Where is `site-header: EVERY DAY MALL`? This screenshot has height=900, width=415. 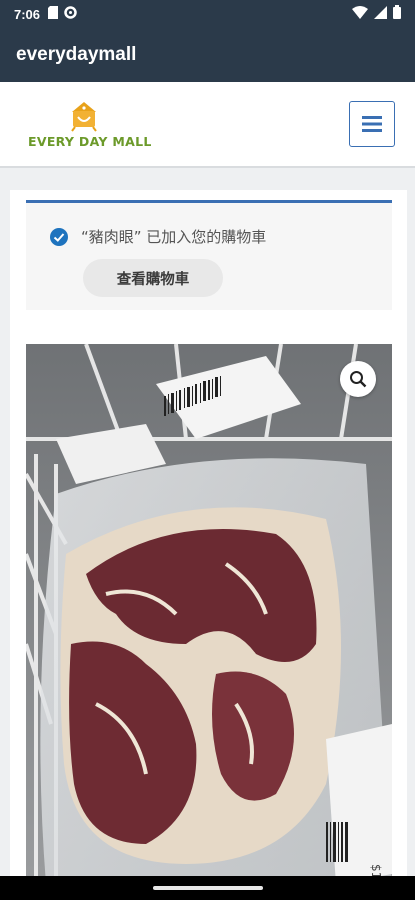 site-header: EVERY DAY MALL is located at coordinates (207, 125).